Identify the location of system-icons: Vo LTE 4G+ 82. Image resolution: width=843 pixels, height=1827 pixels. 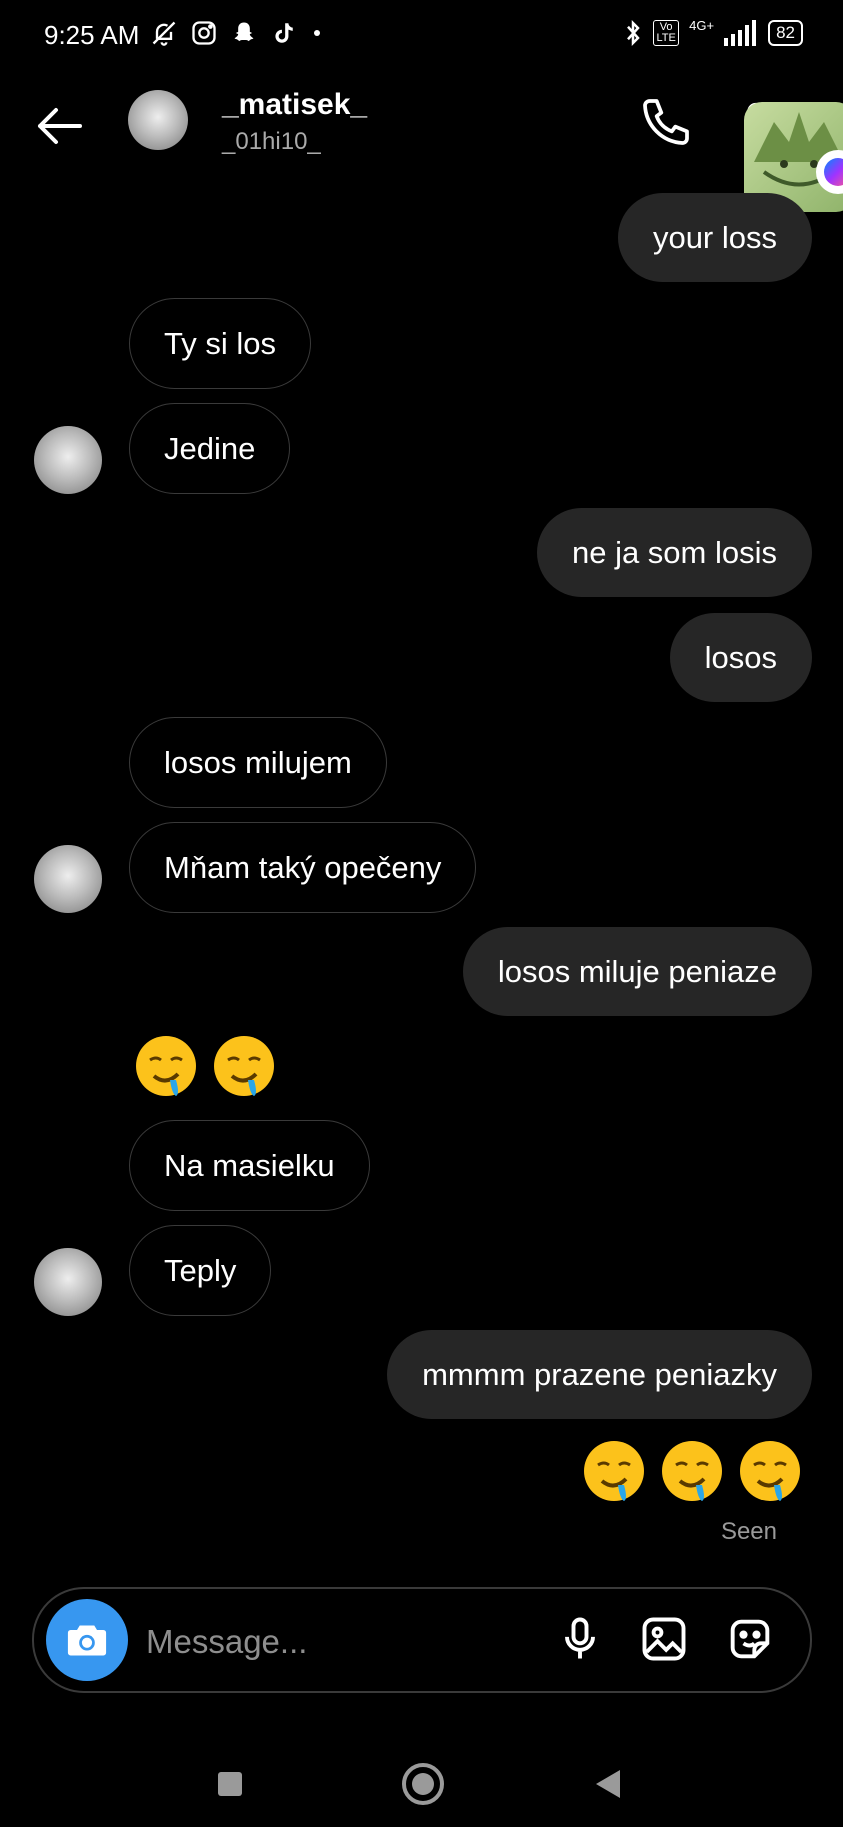
(713, 33).